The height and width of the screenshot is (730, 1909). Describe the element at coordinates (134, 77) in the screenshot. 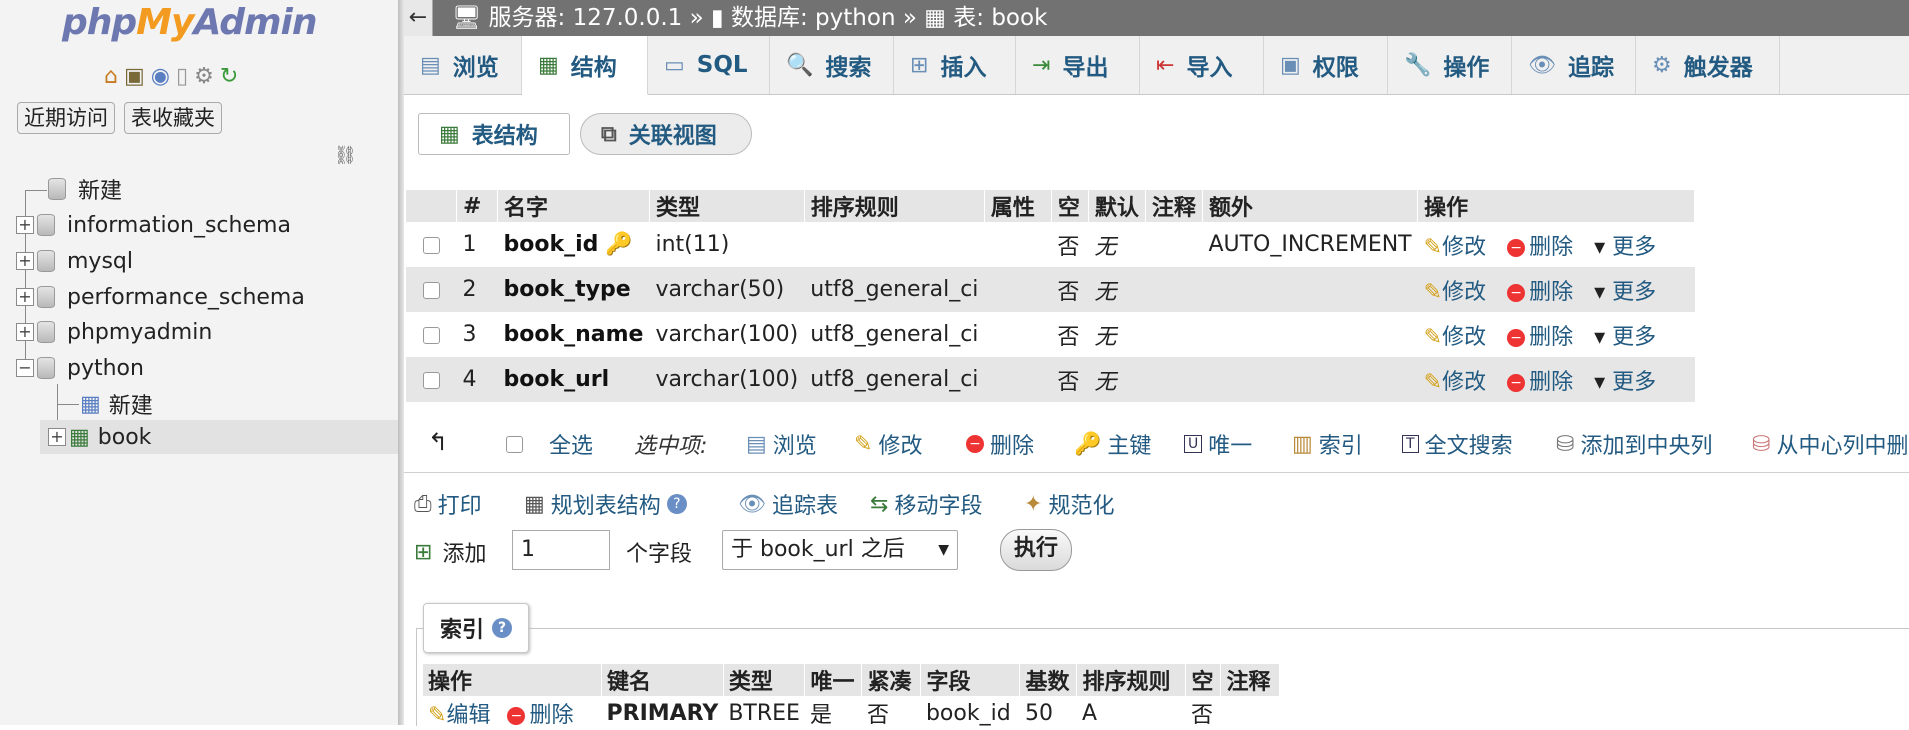

I see `logout-icon: ▣` at that location.